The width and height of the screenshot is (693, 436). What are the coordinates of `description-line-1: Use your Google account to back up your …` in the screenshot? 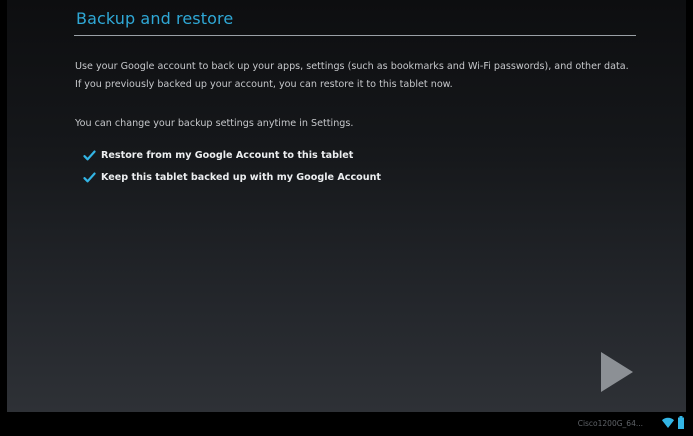 It's located at (352, 66).